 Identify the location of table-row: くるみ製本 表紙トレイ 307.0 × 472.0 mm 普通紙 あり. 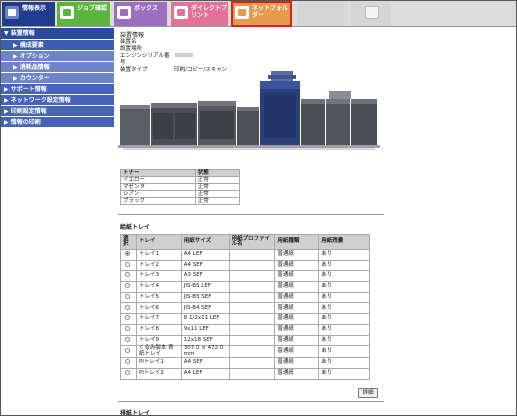
(245, 352).